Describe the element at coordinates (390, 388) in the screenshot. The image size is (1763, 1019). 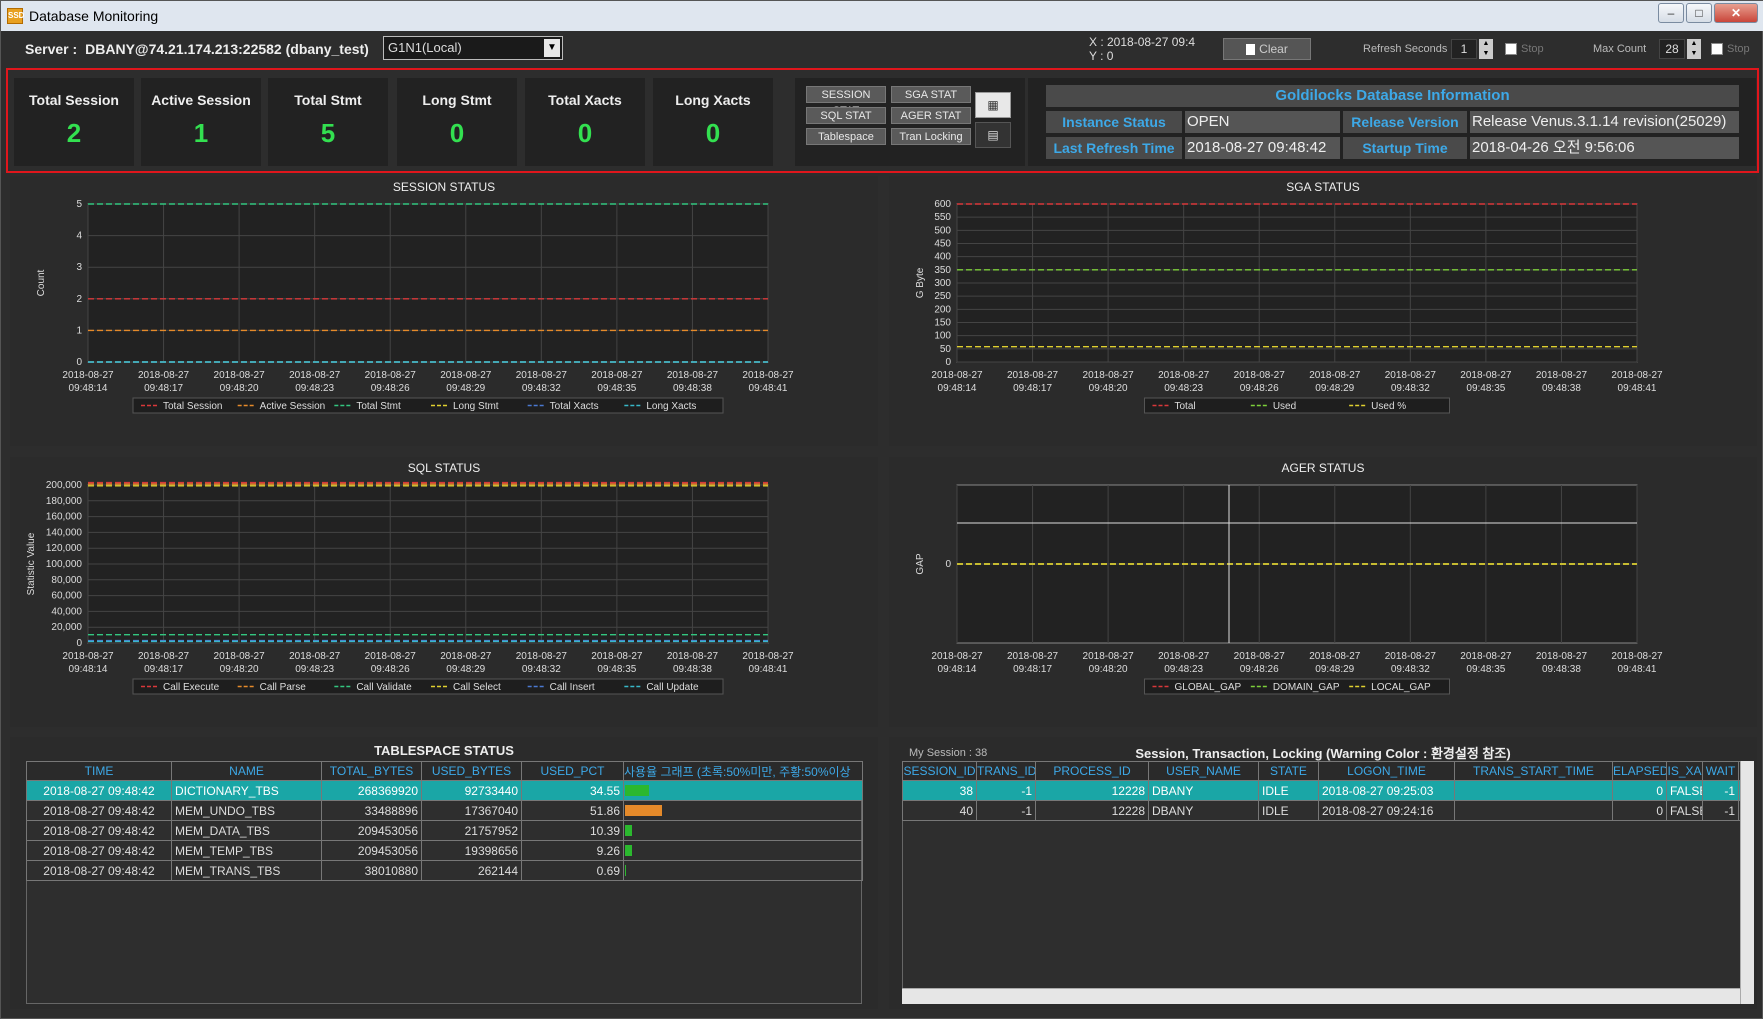
I see `x-tick-label: 09:48:26` at that location.